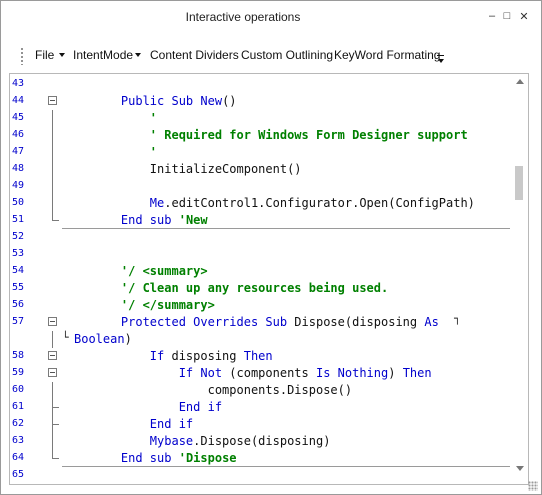 Image resolution: width=542 pixels, height=495 pixels. I want to click on line-number: 55, so click(18, 287).